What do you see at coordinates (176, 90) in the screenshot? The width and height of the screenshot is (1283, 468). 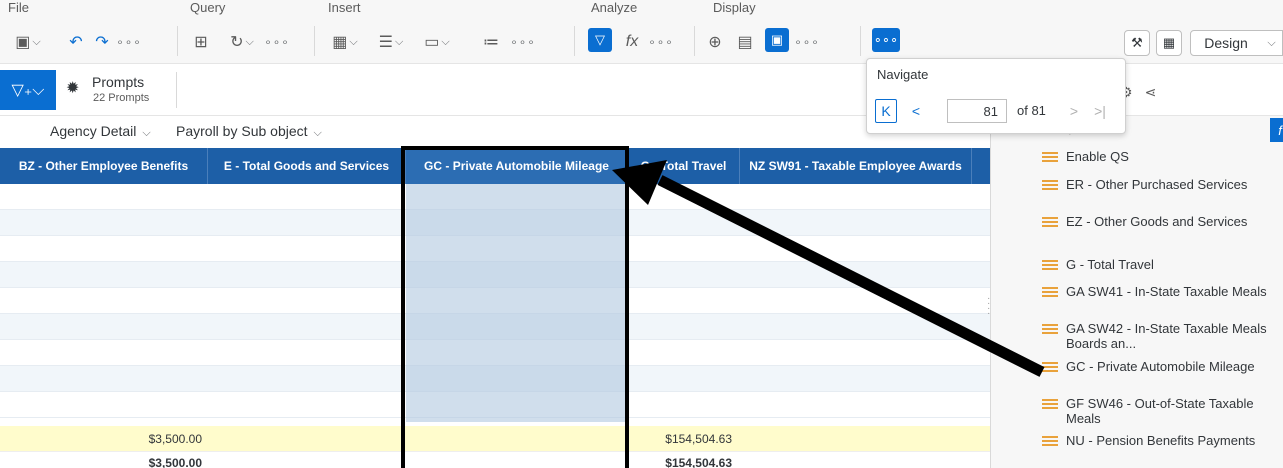 I see `prompt-separator` at bounding box center [176, 90].